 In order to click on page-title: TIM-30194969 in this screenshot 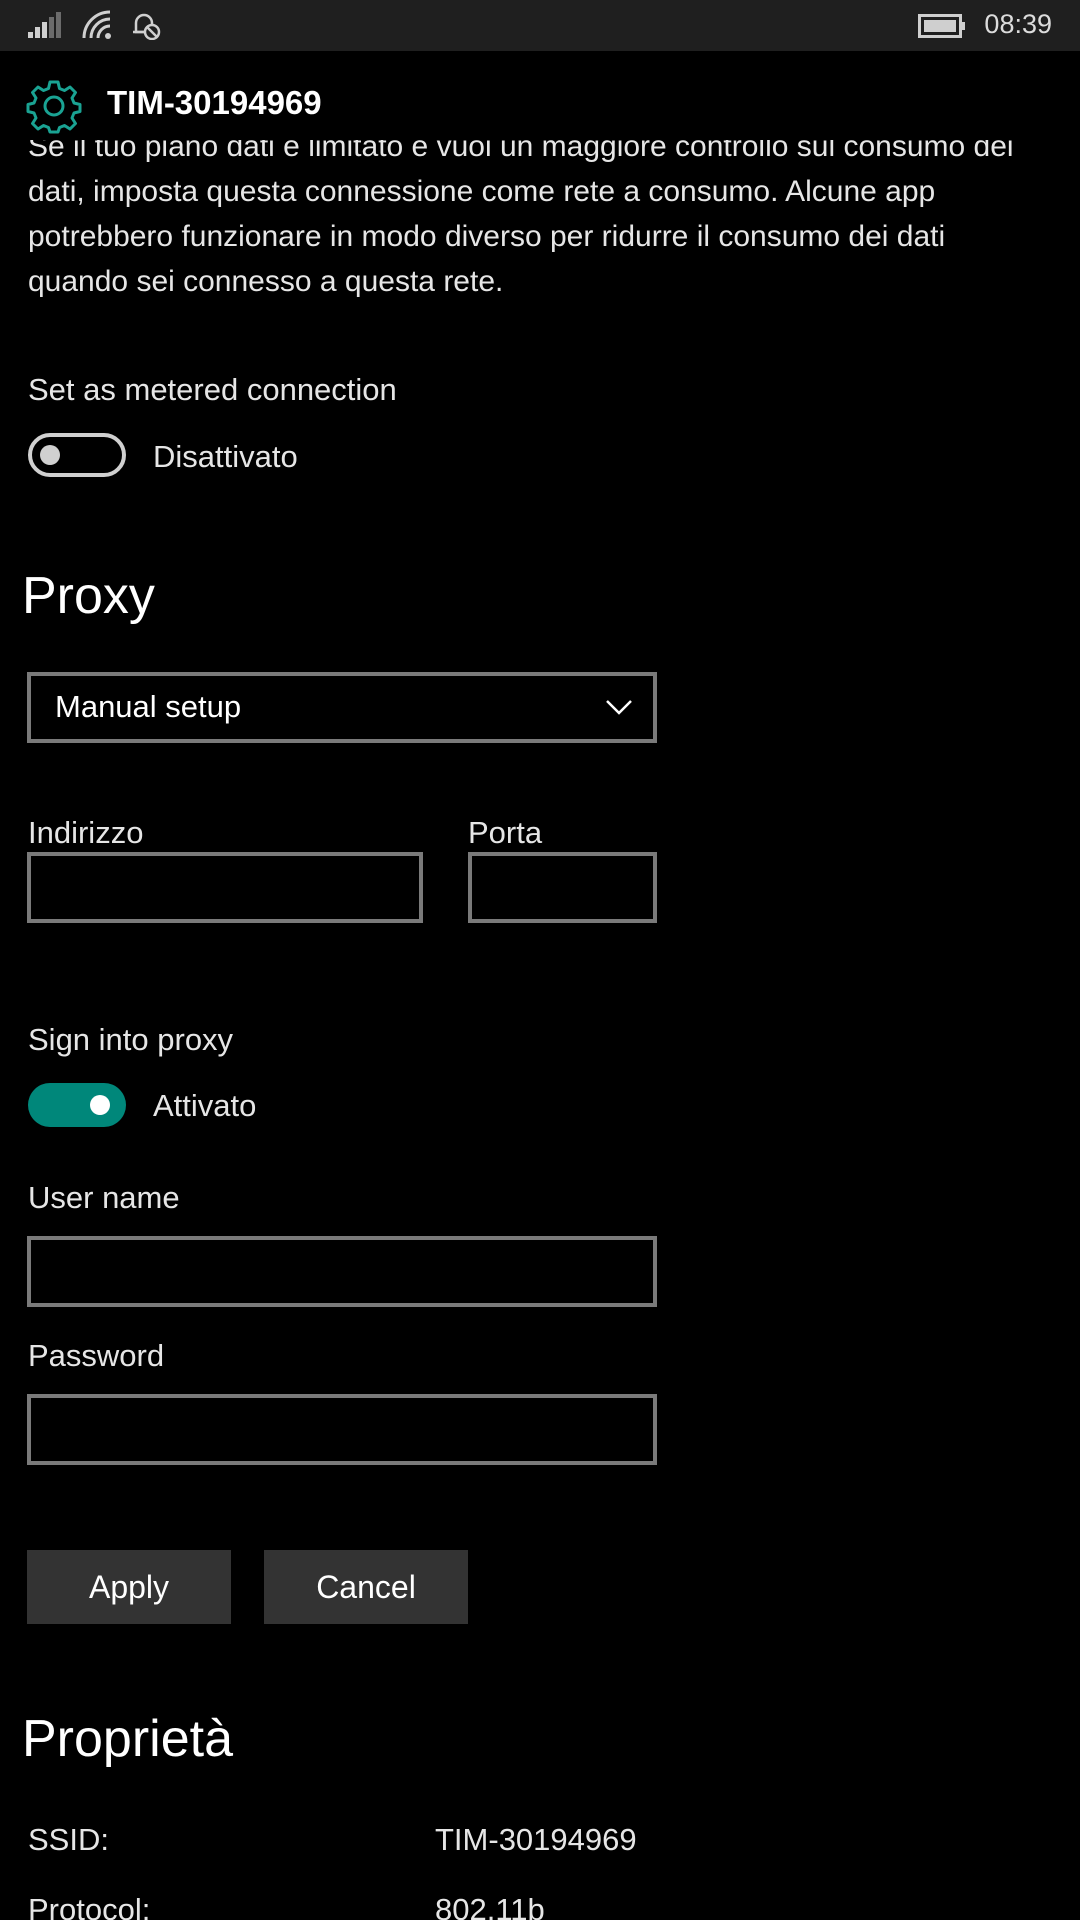, I will do `click(214, 102)`.